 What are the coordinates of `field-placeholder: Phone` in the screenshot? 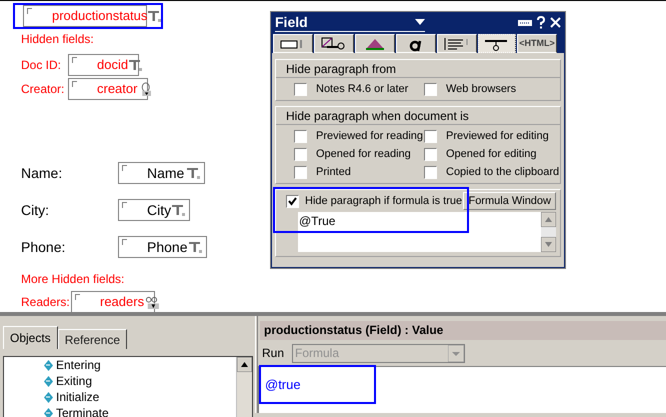 It's located at (162, 247).